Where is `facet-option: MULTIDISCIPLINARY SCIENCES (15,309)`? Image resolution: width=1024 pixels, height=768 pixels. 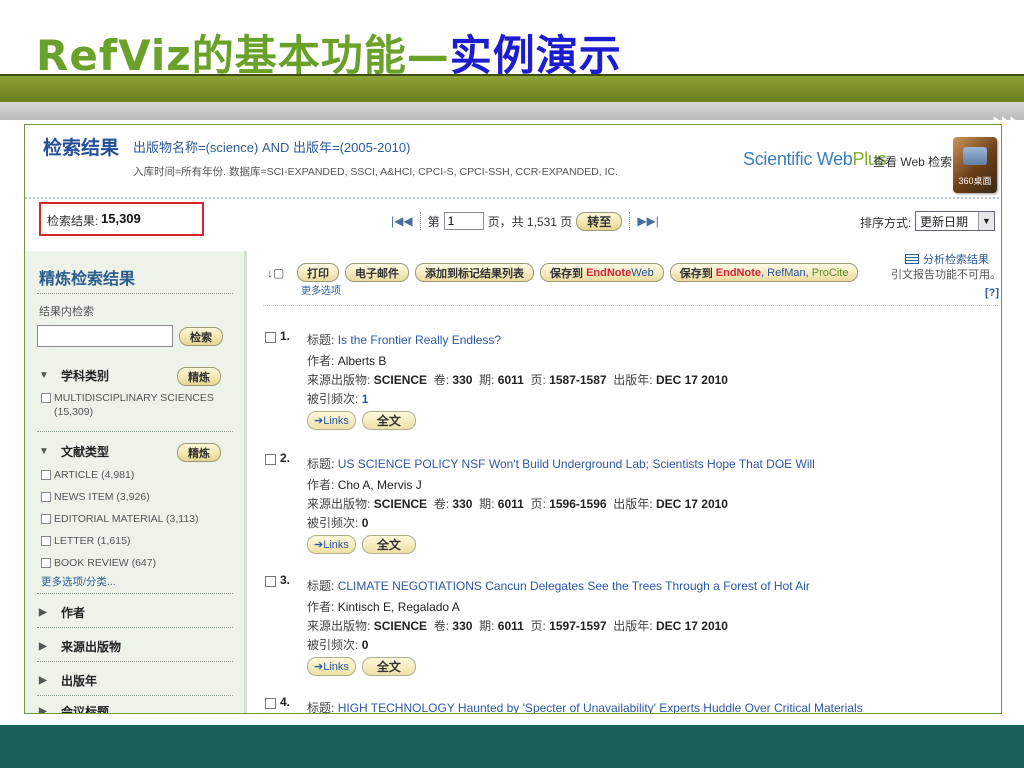 facet-option: MULTIDISCIPLINARY SCIENCES (15,309) is located at coordinates (132, 405).